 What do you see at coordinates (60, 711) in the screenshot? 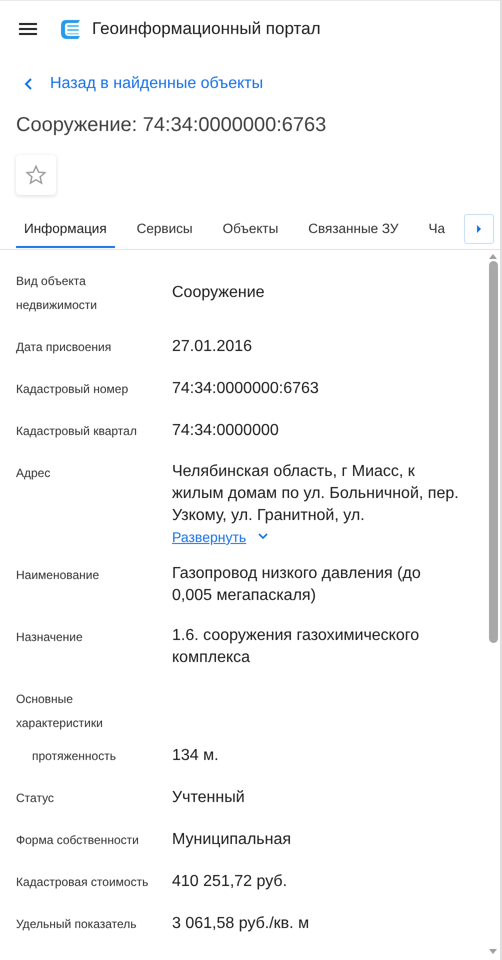
I see `field-label: Основные характеристики` at bounding box center [60, 711].